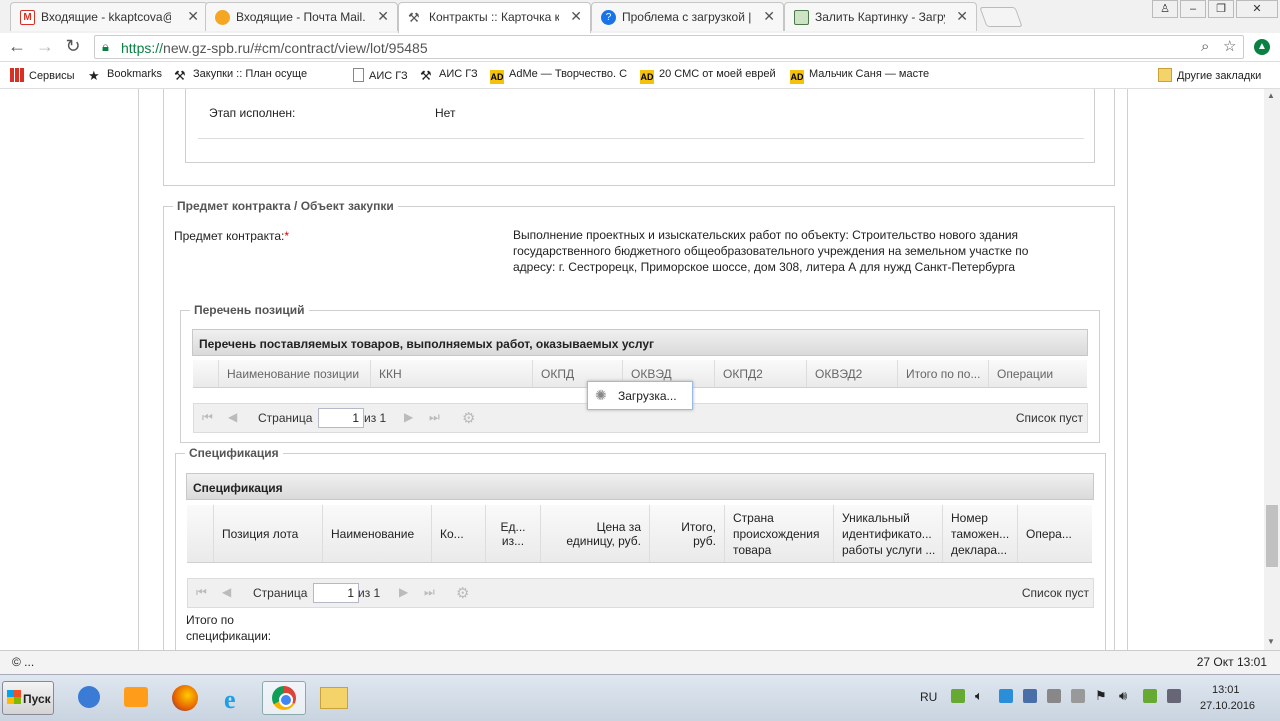 The image size is (1280, 721). Describe the element at coordinates (1272, 536) in the screenshot. I see `scrollbar-thumb` at that location.